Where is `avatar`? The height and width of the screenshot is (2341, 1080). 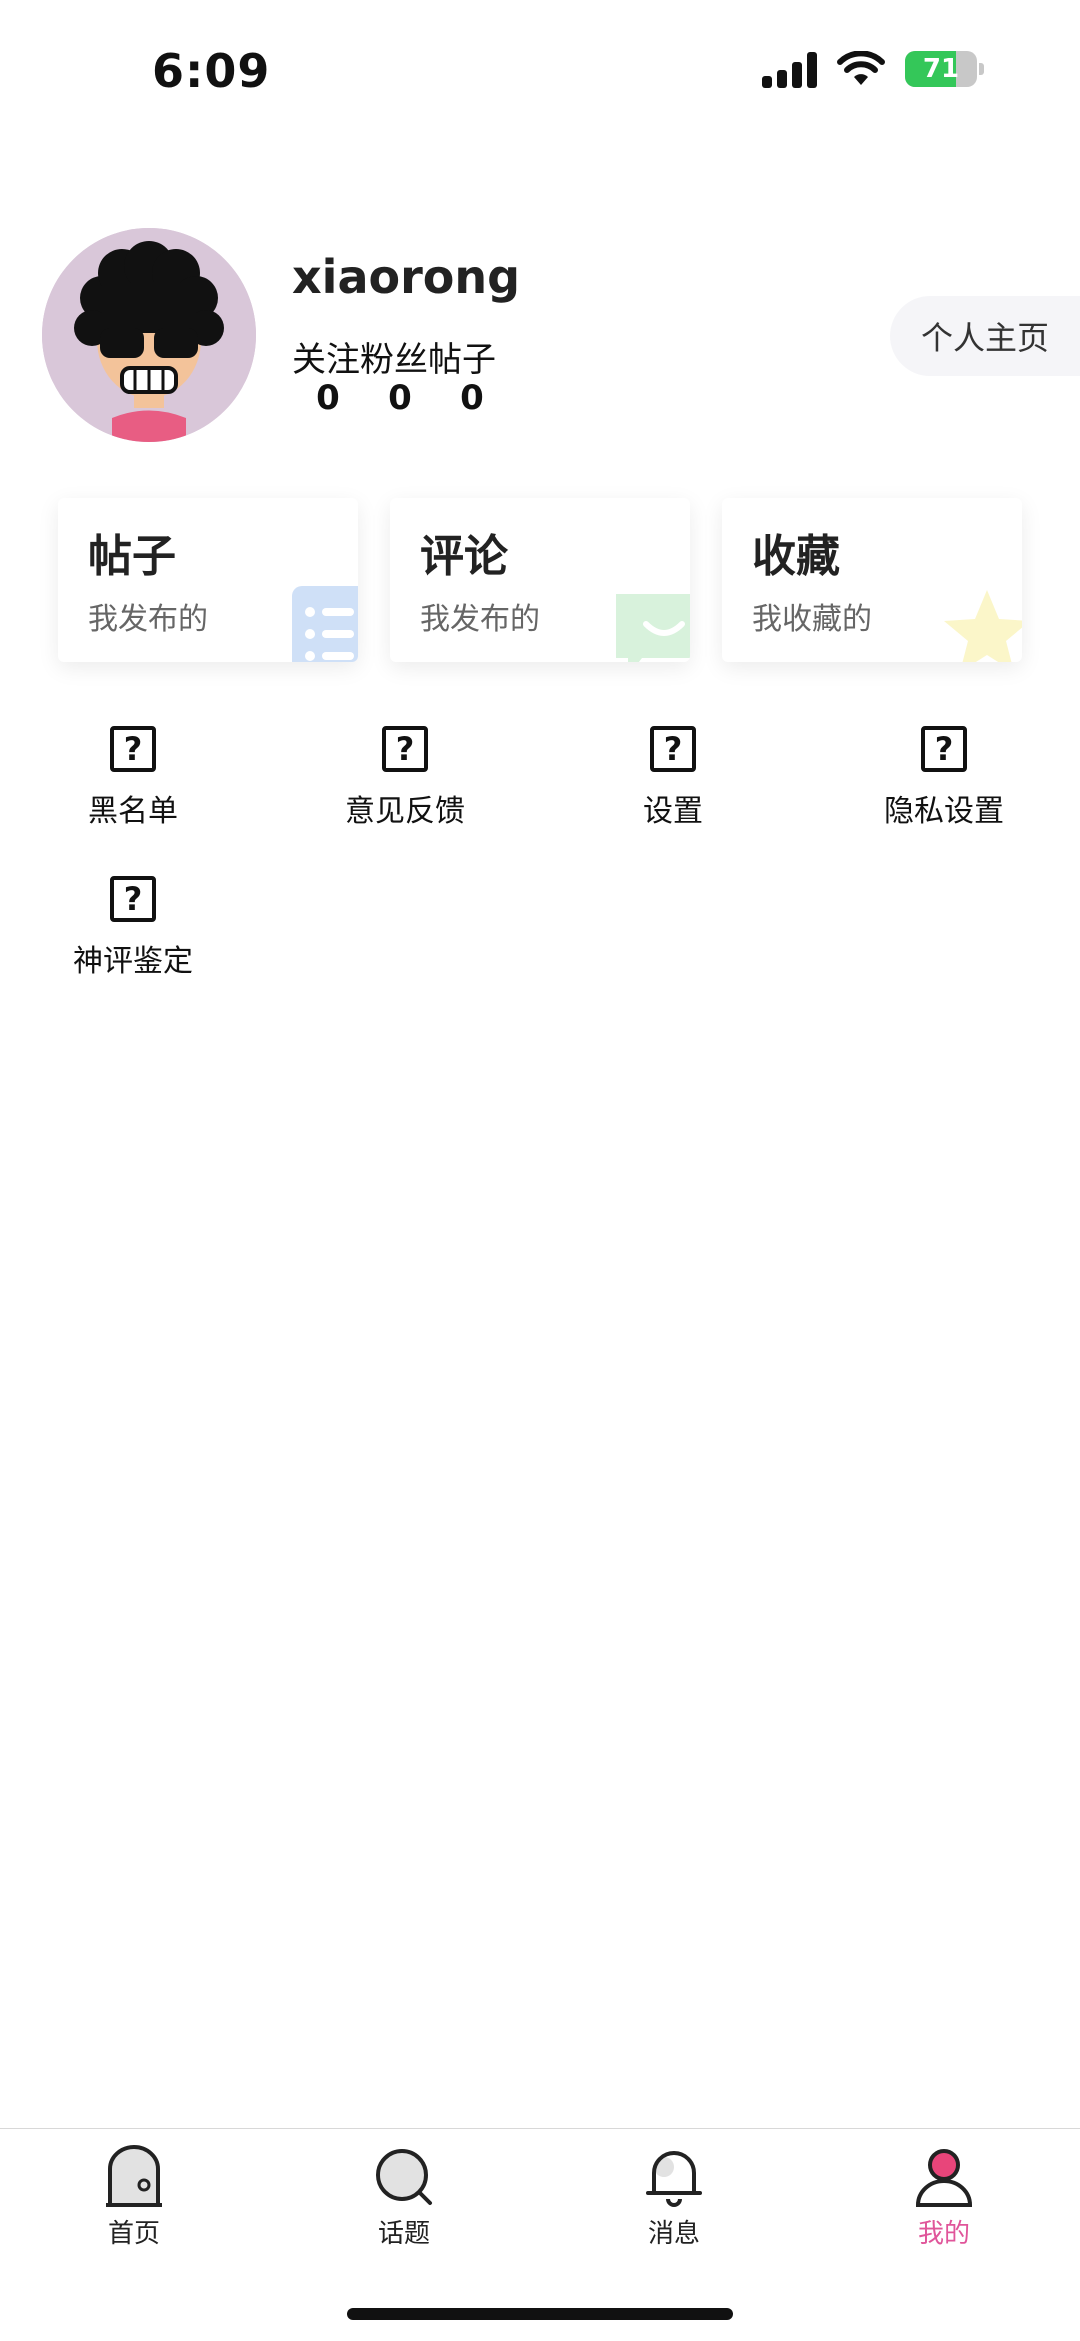
avatar is located at coordinates (149, 335).